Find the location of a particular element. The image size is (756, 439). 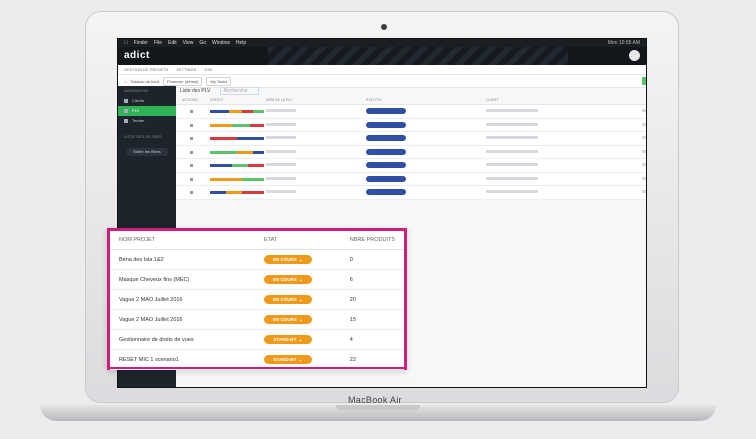

column-header: ACTIONS is located at coordinates (190, 100).